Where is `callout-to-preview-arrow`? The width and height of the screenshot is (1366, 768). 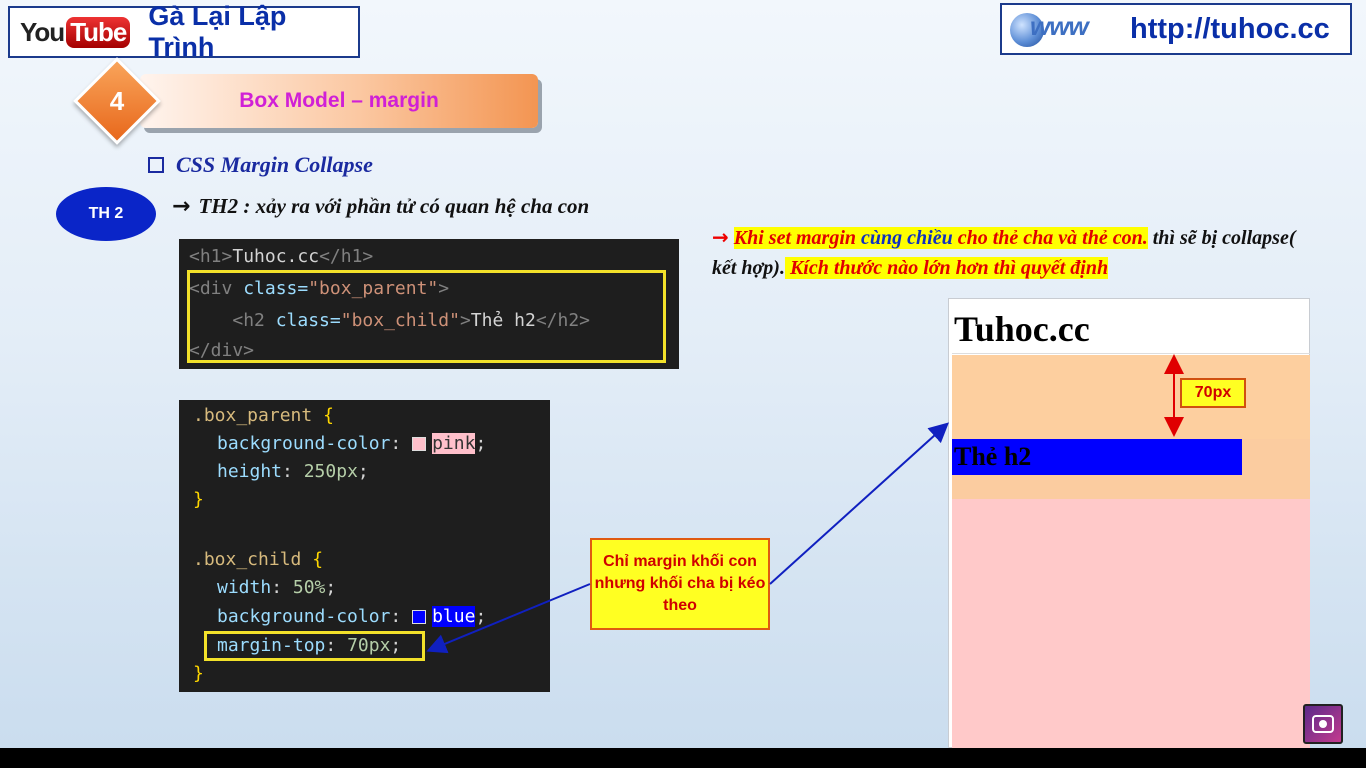
callout-to-preview-arrow is located at coordinates (859, 503).